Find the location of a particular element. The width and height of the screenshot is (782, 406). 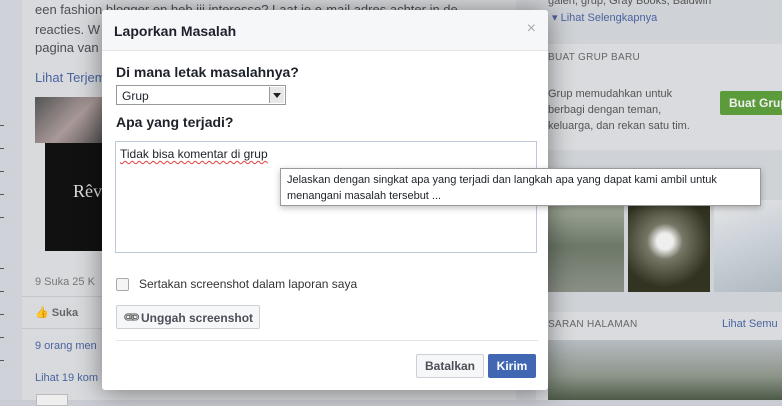

like-button: 👍 Suka is located at coordinates (56, 312).